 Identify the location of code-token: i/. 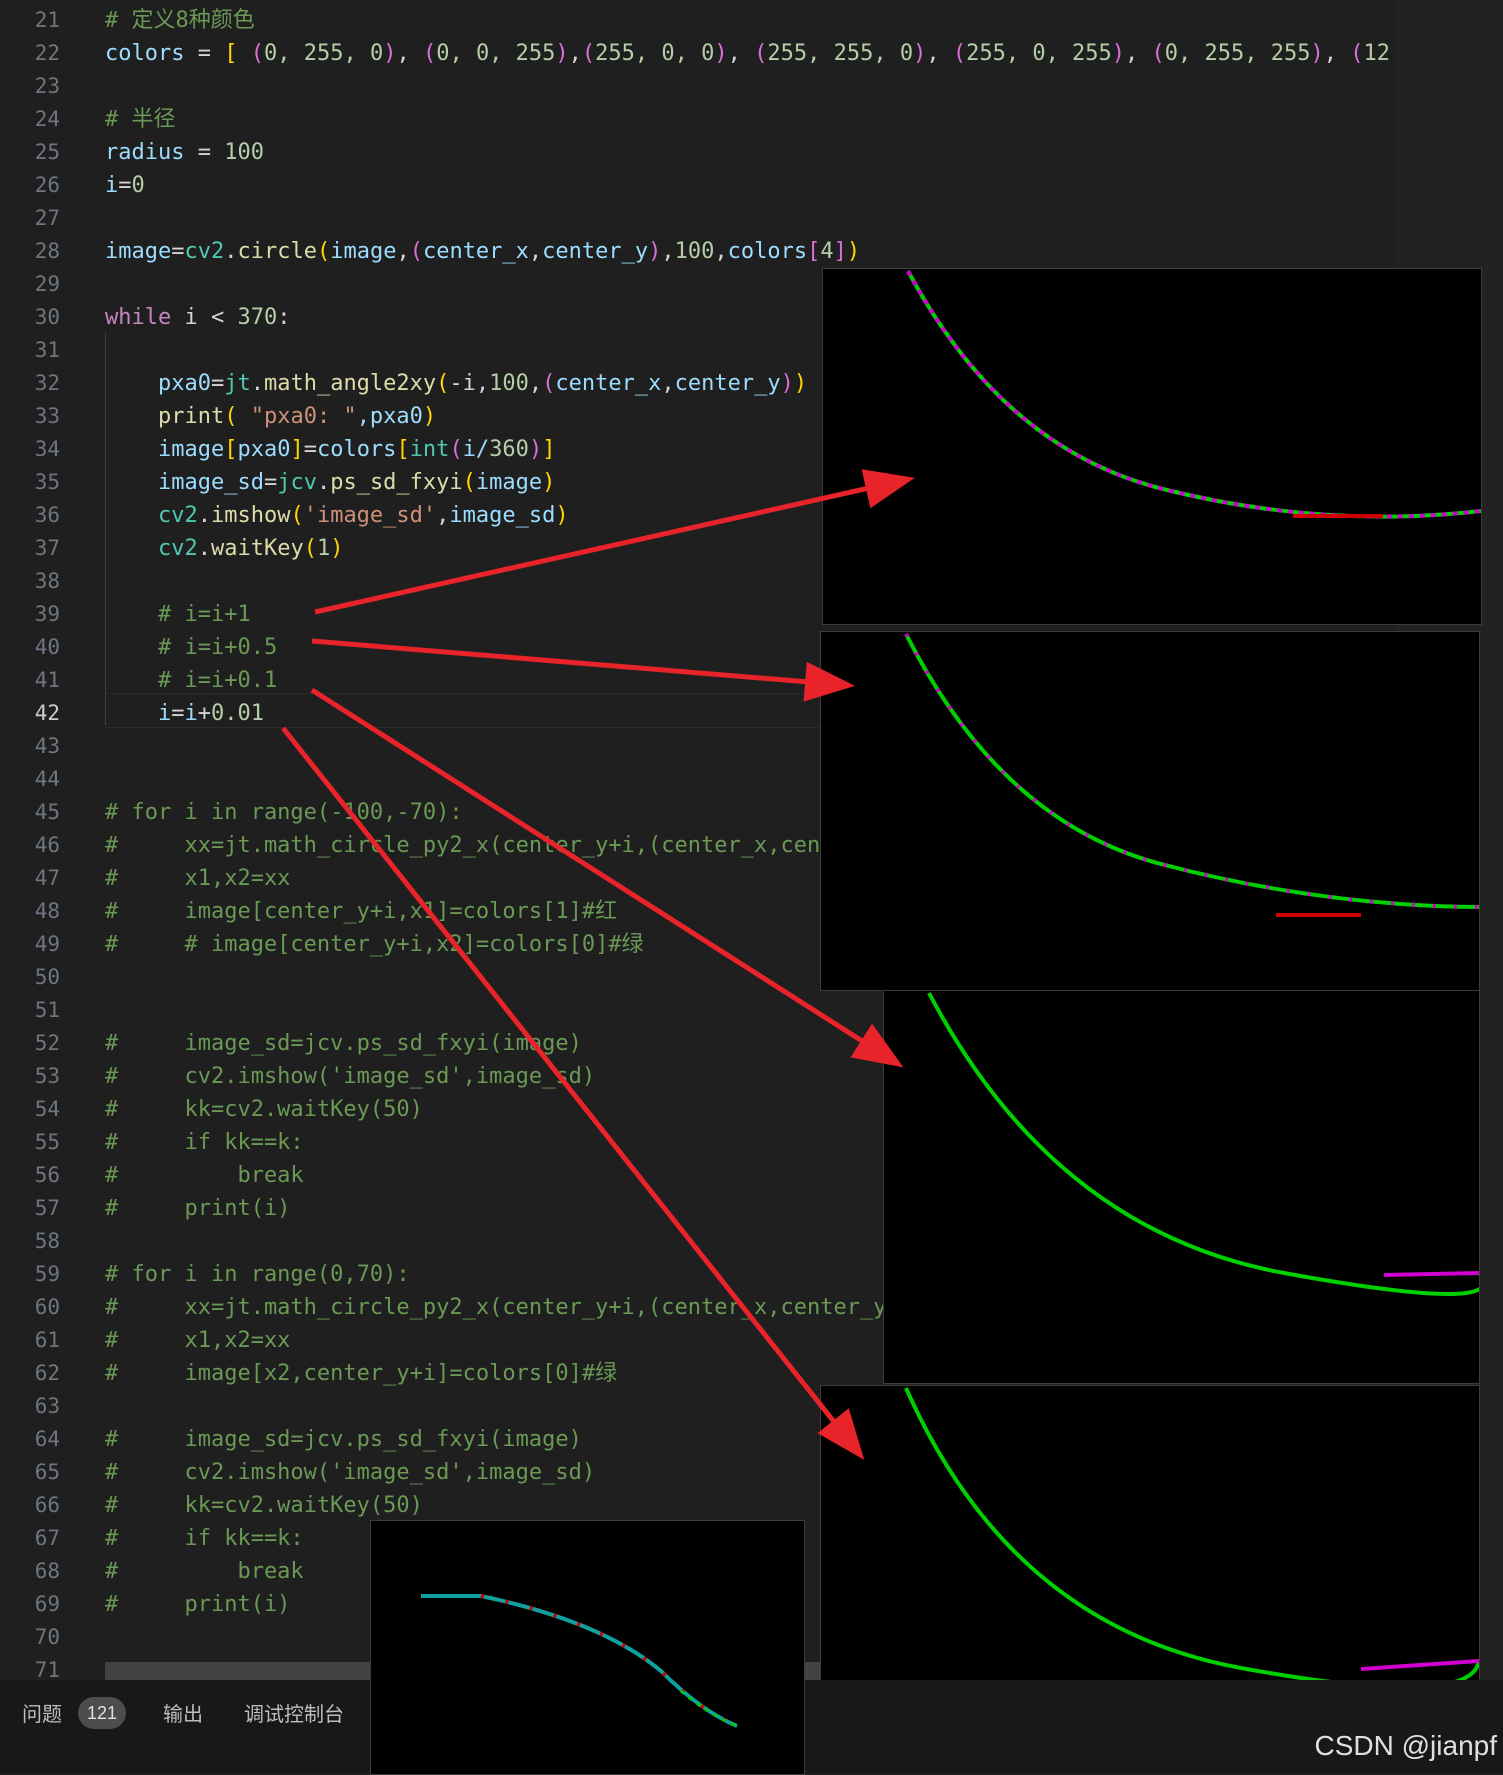
(476, 449).